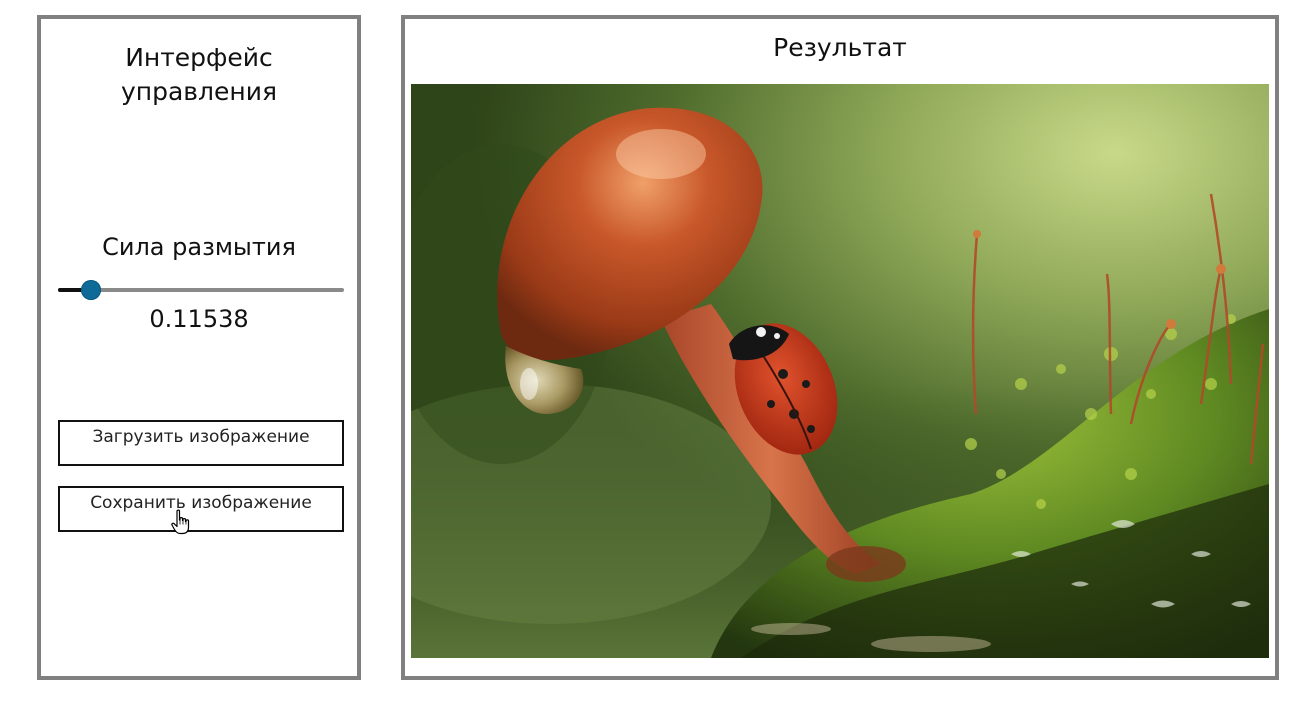 This screenshot has height=709, width=1316. Describe the element at coordinates (840, 47) in the screenshot. I see `result-panel-title: Результат` at that location.